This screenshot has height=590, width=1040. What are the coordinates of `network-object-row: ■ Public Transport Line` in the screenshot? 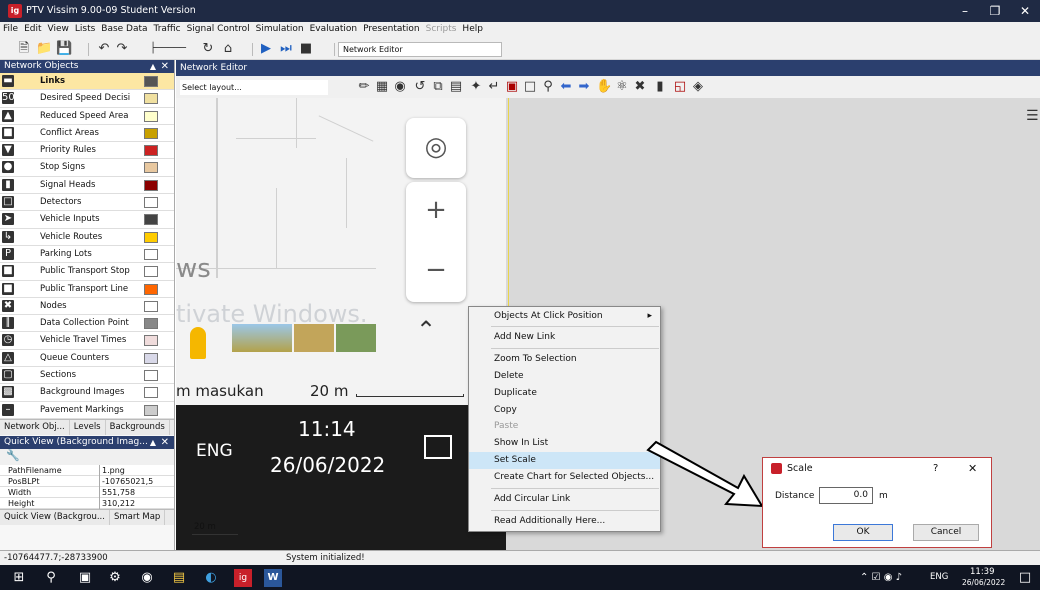 It's located at (87, 289).